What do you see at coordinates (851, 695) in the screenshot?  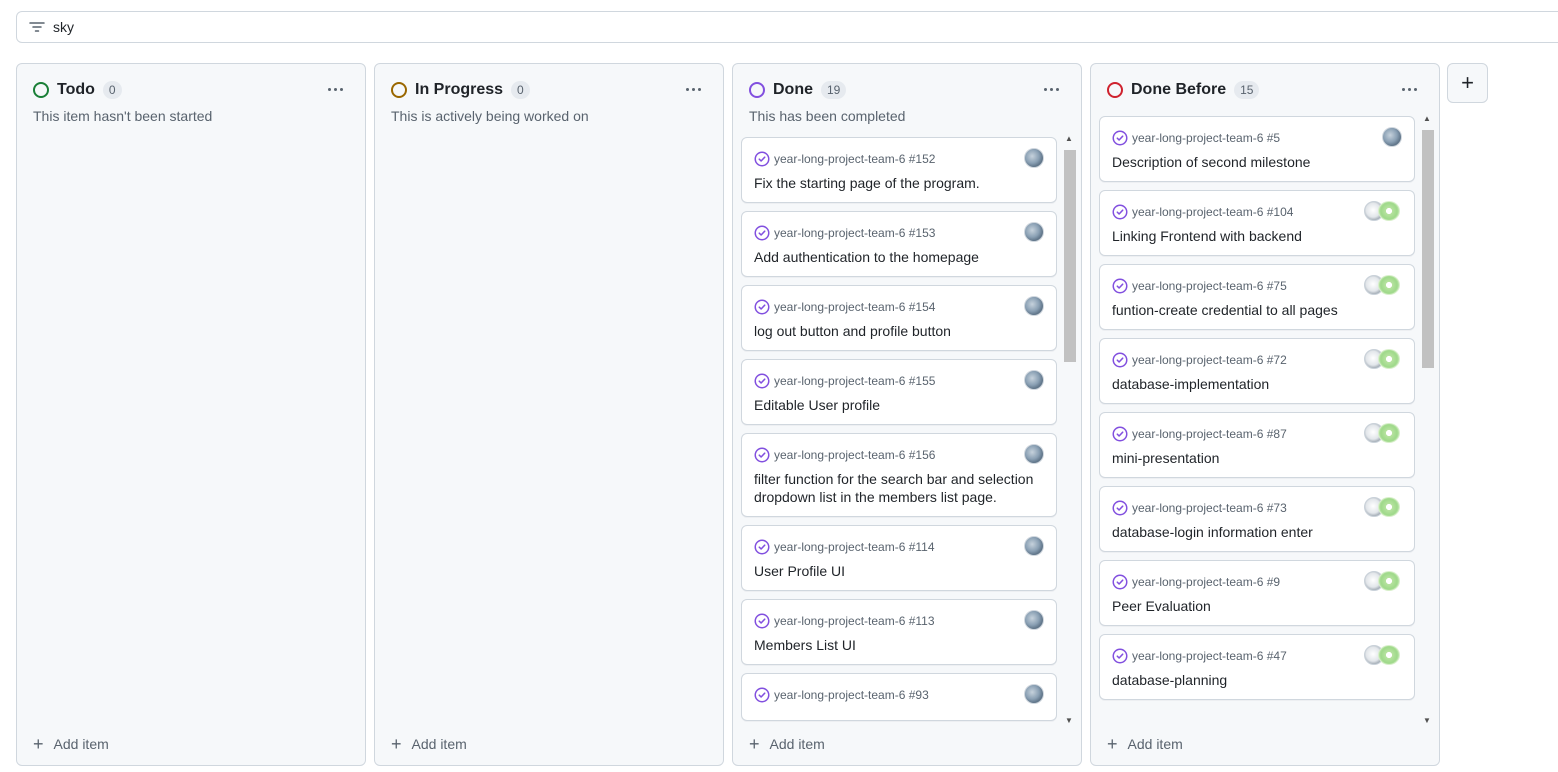 I see `issue-reference-link: year-long-project-team-6 #93` at bounding box center [851, 695].